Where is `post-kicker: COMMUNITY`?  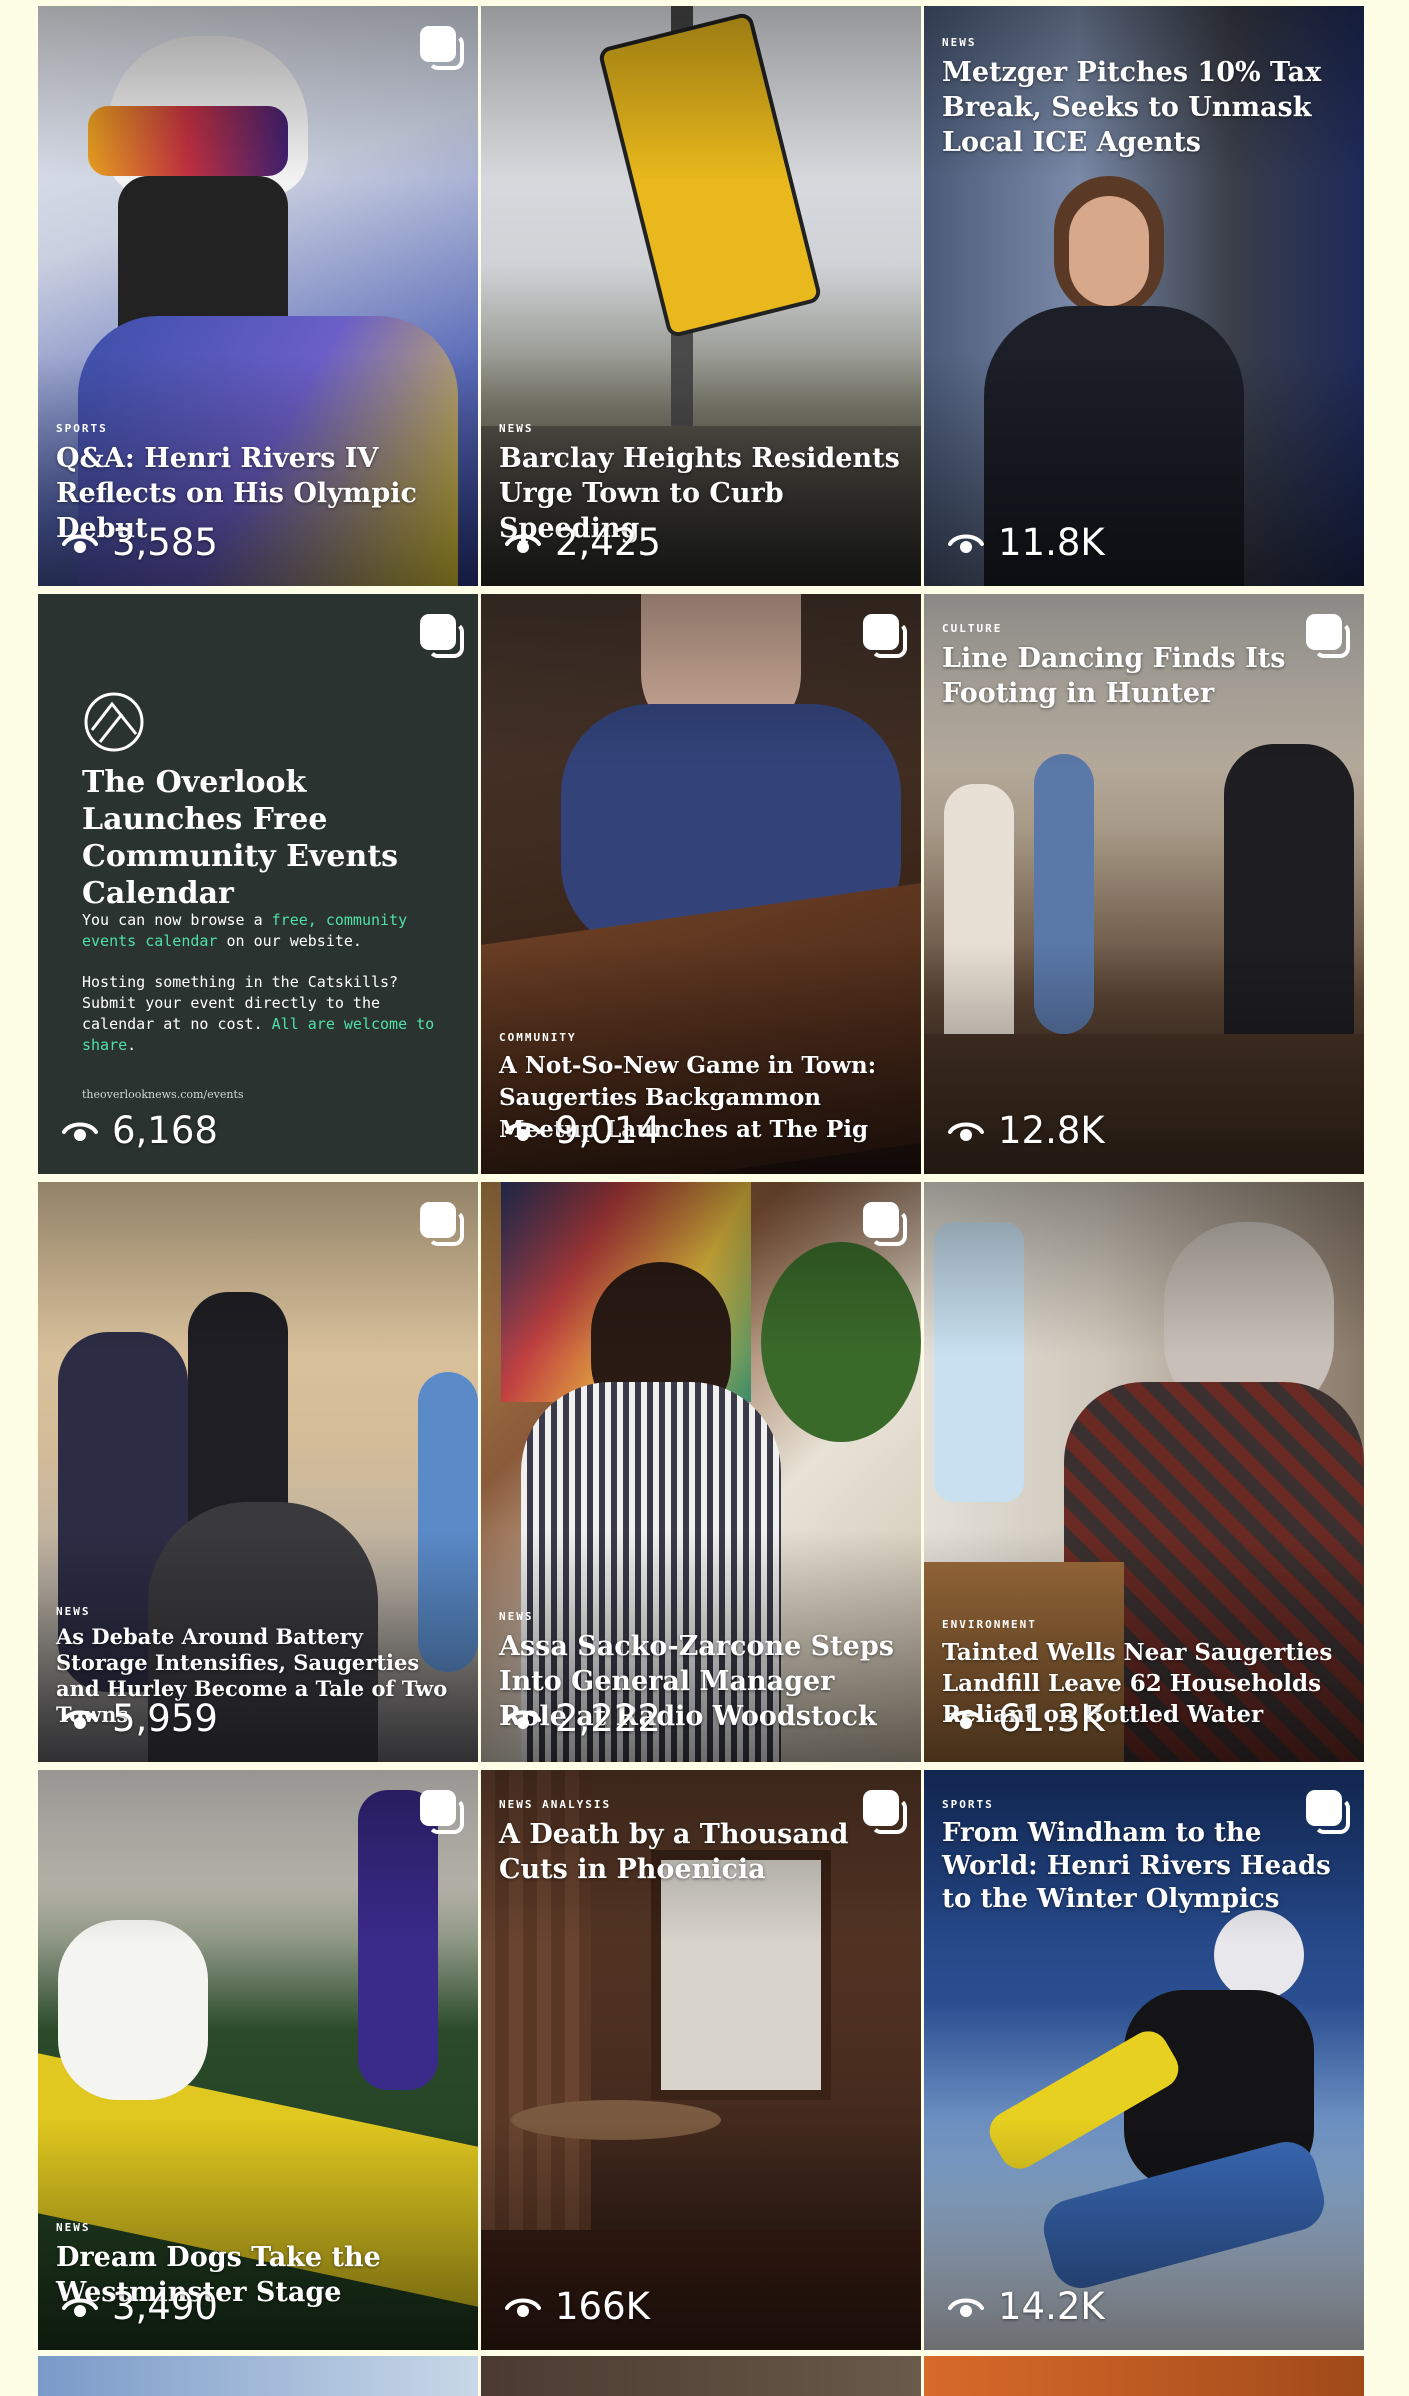 post-kicker: COMMUNITY is located at coordinates (538, 1037).